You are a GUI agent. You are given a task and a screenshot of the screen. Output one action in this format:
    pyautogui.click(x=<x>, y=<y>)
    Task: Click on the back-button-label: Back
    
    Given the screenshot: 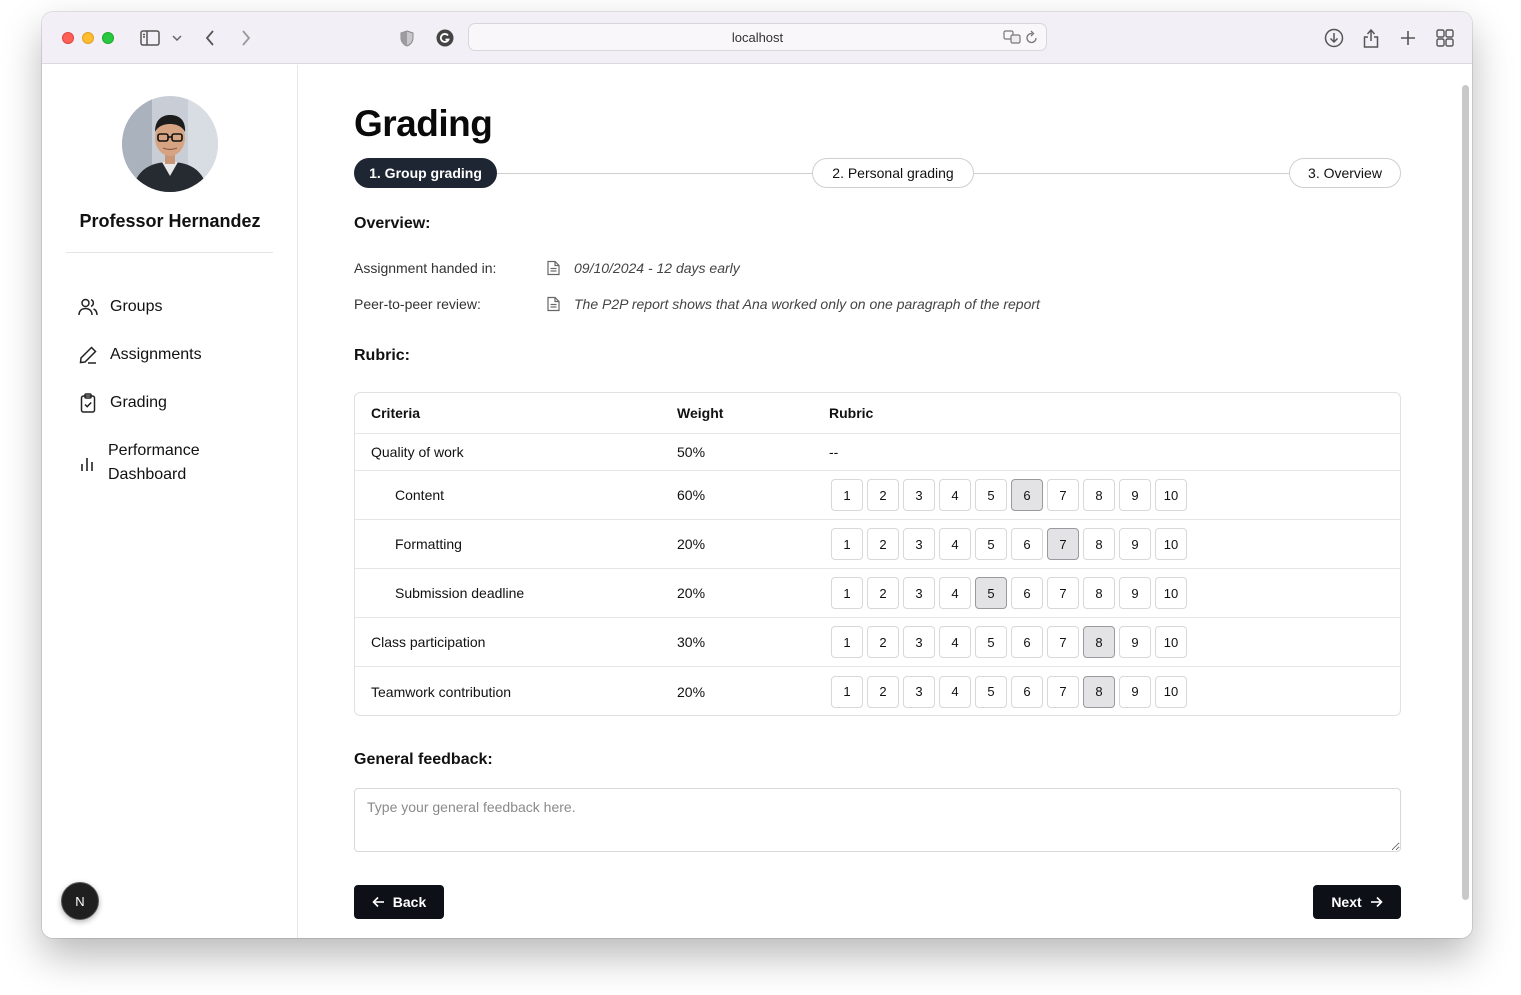 What is the action you would take?
    pyautogui.click(x=409, y=902)
    